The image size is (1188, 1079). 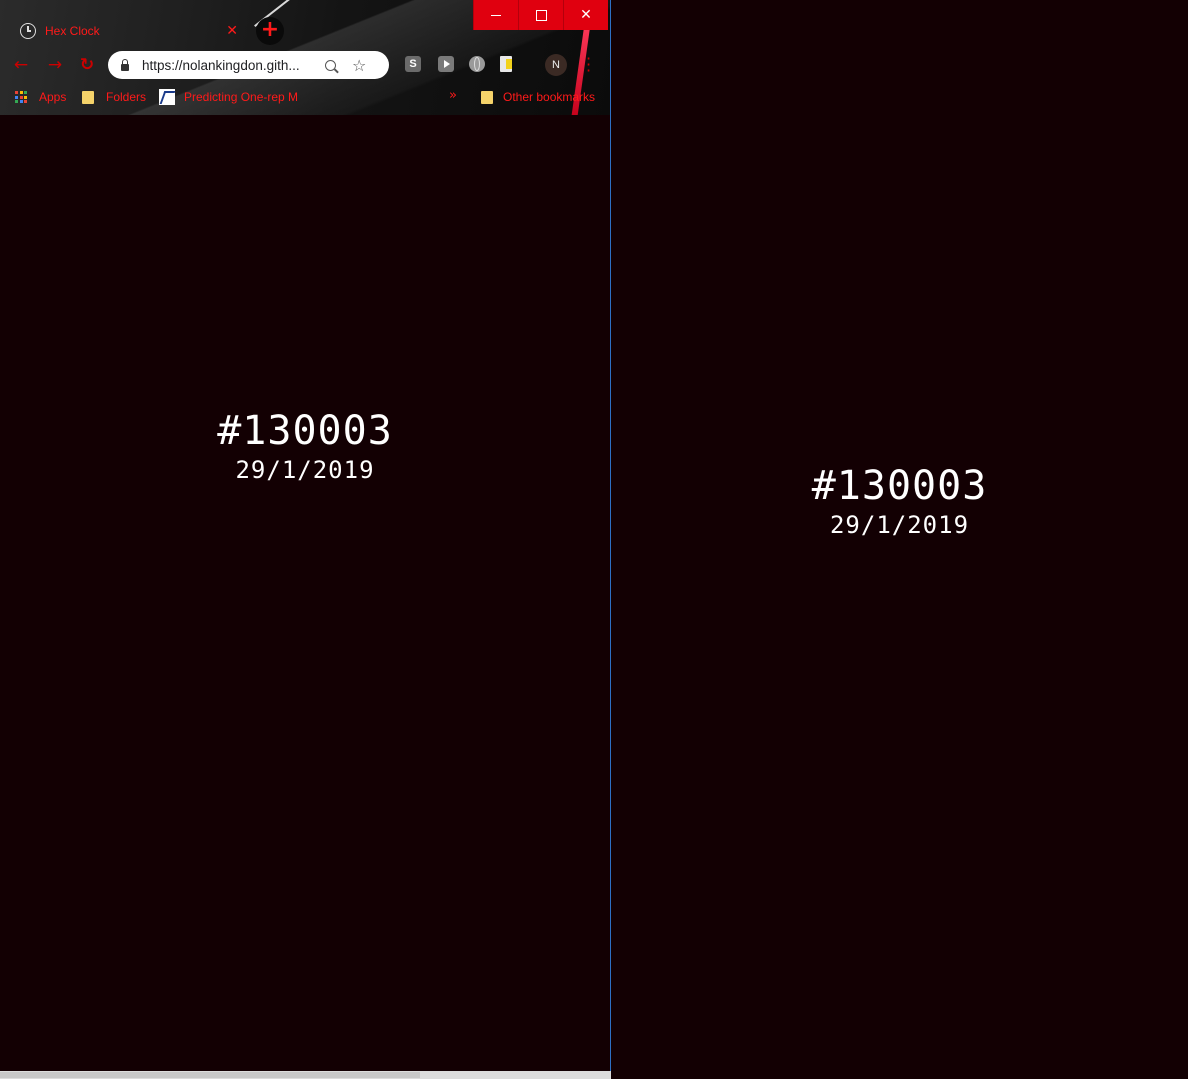 What do you see at coordinates (549, 97) in the screenshot?
I see `bookmark-other-label: Other bookmarks` at bounding box center [549, 97].